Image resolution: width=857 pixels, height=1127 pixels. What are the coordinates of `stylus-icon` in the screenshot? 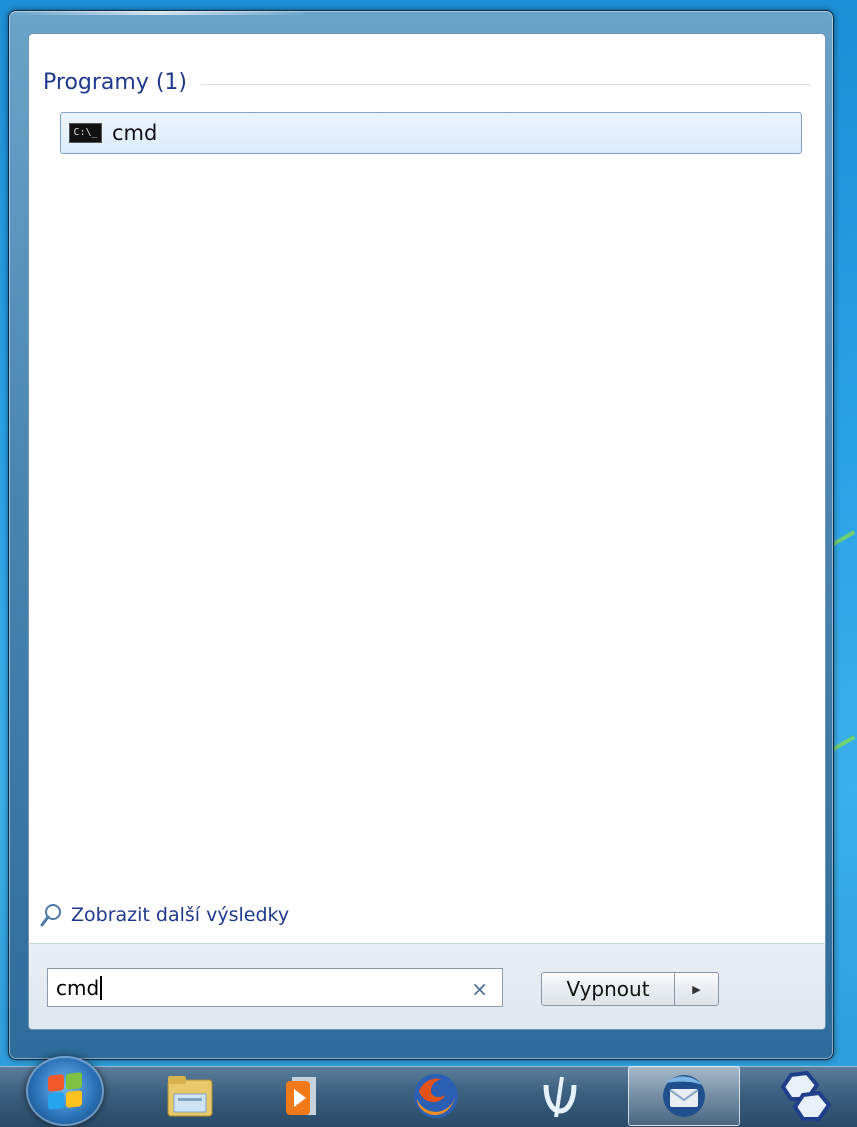 It's located at (560, 1097).